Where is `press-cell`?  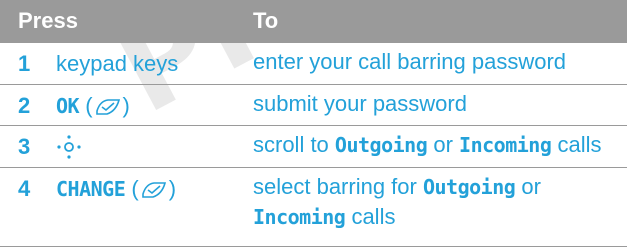
press-cell is located at coordinates (69, 150).